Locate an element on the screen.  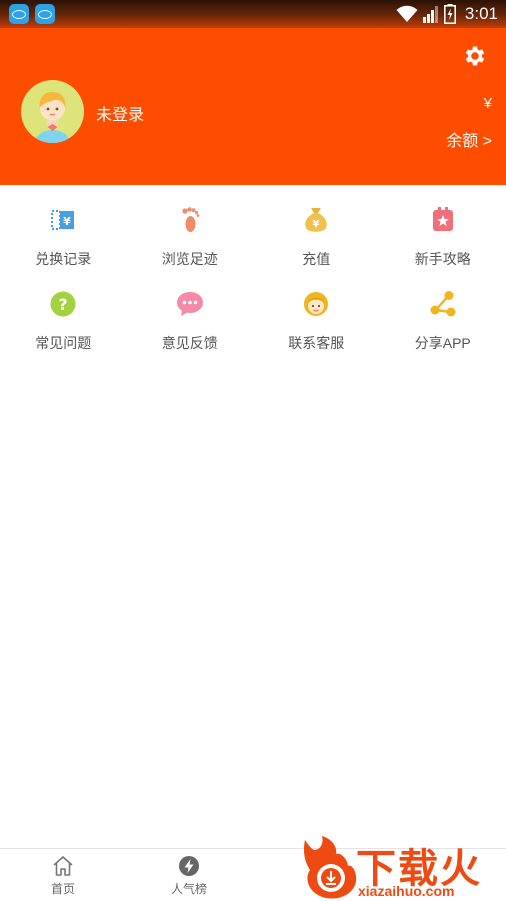
grid-row: ? 常见问题 意见反馈 联系客服 分享APP is located at coordinates (253, 331).